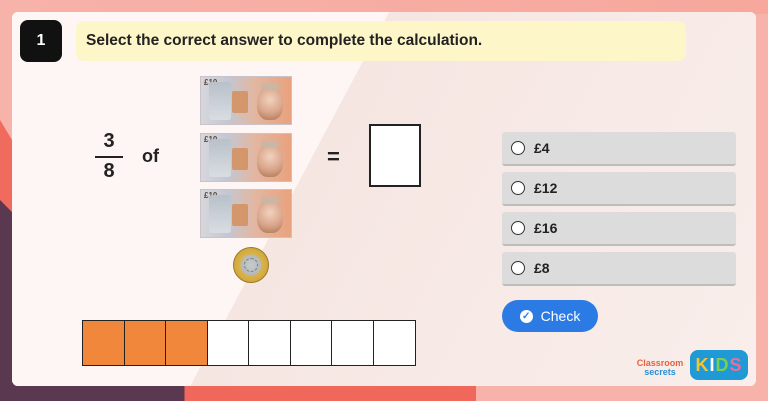  What do you see at coordinates (560, 316) in the screenshot?
I see `check-button-label: Check` at bounding box center [560, 316].